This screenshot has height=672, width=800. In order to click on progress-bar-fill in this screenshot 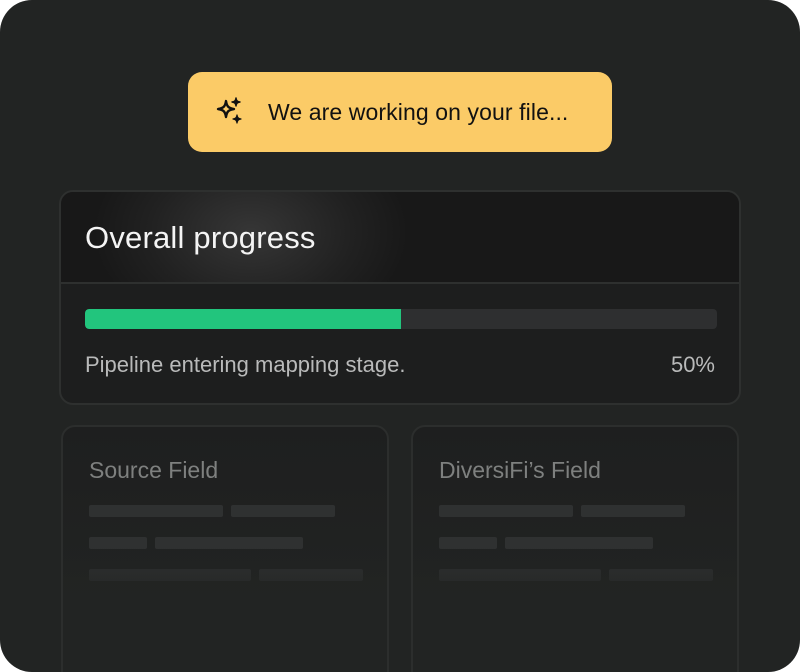, I will do `click(243, 319)`.